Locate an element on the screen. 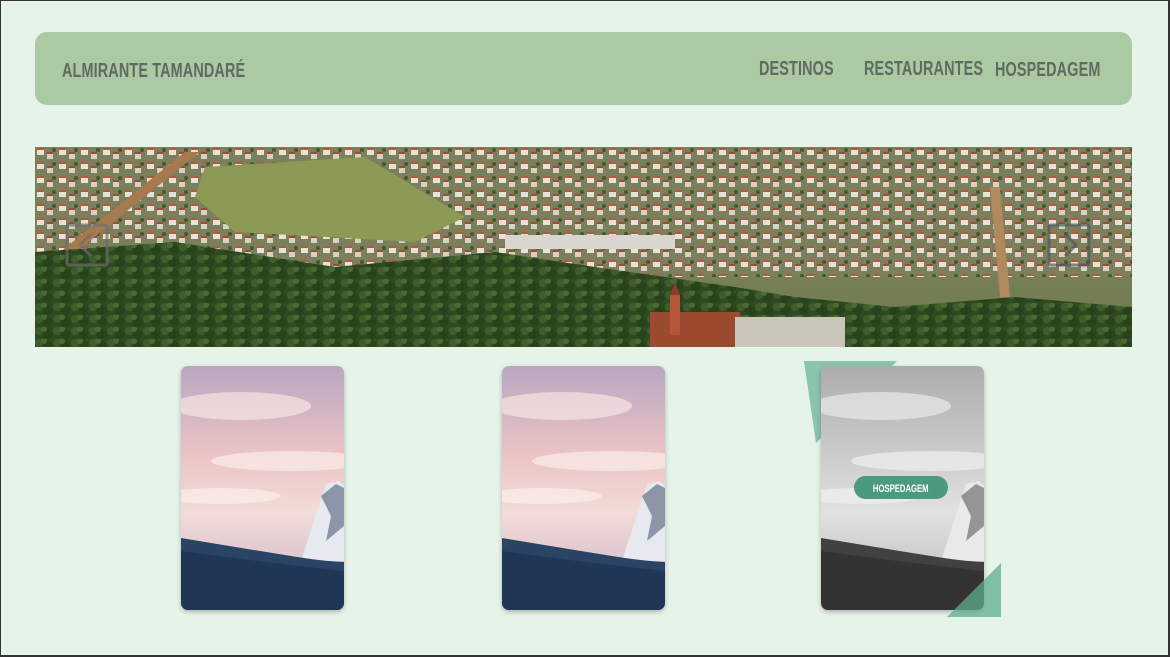 The image size is (1170, 657). restaurant-card is located at coordinates (583, 488).